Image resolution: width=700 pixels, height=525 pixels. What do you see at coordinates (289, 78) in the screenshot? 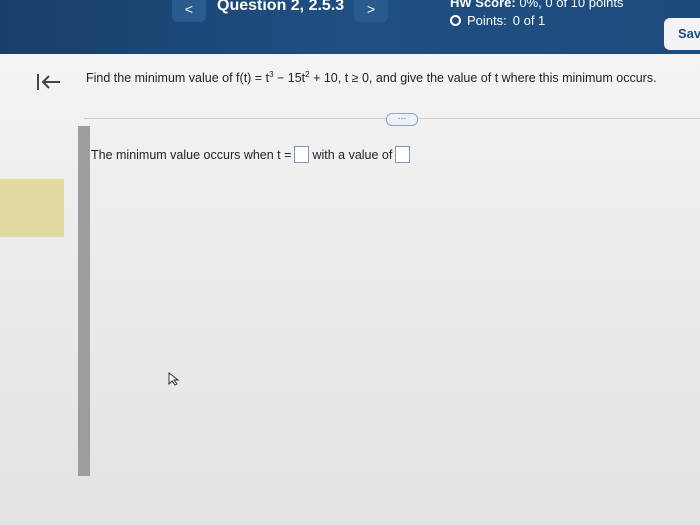
I see `question-part-2: − 15t` at bounding box center [289, 78].